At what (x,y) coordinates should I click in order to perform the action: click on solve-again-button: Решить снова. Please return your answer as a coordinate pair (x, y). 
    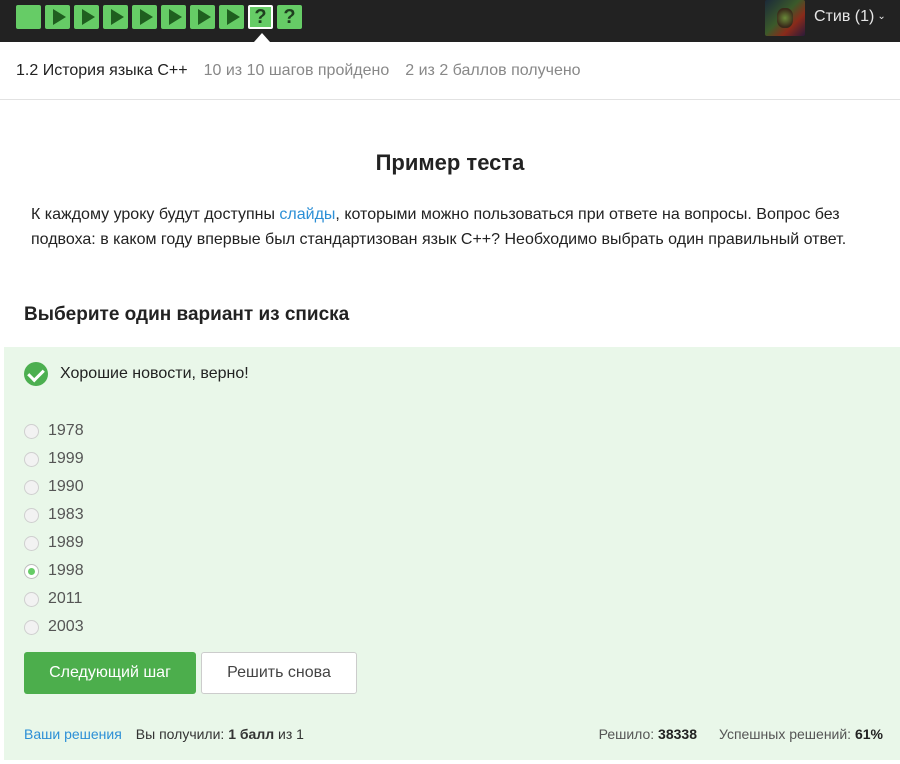
    Looking at the image, I should click on (279, 673).